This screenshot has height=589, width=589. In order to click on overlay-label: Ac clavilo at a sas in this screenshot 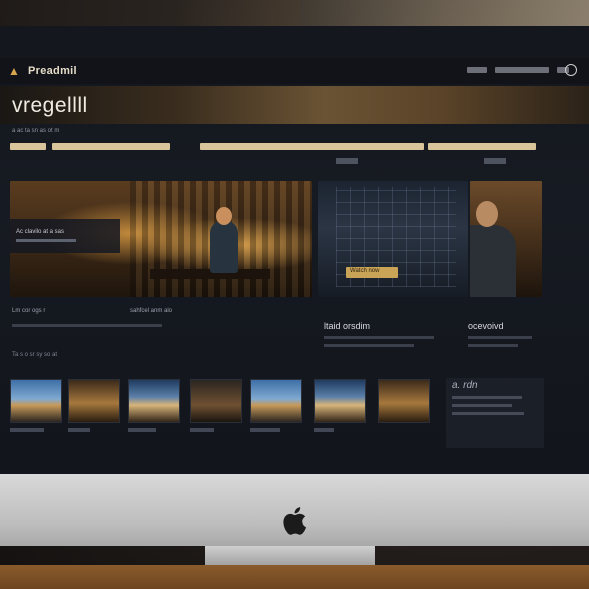, I will do `click(40, 232)`.